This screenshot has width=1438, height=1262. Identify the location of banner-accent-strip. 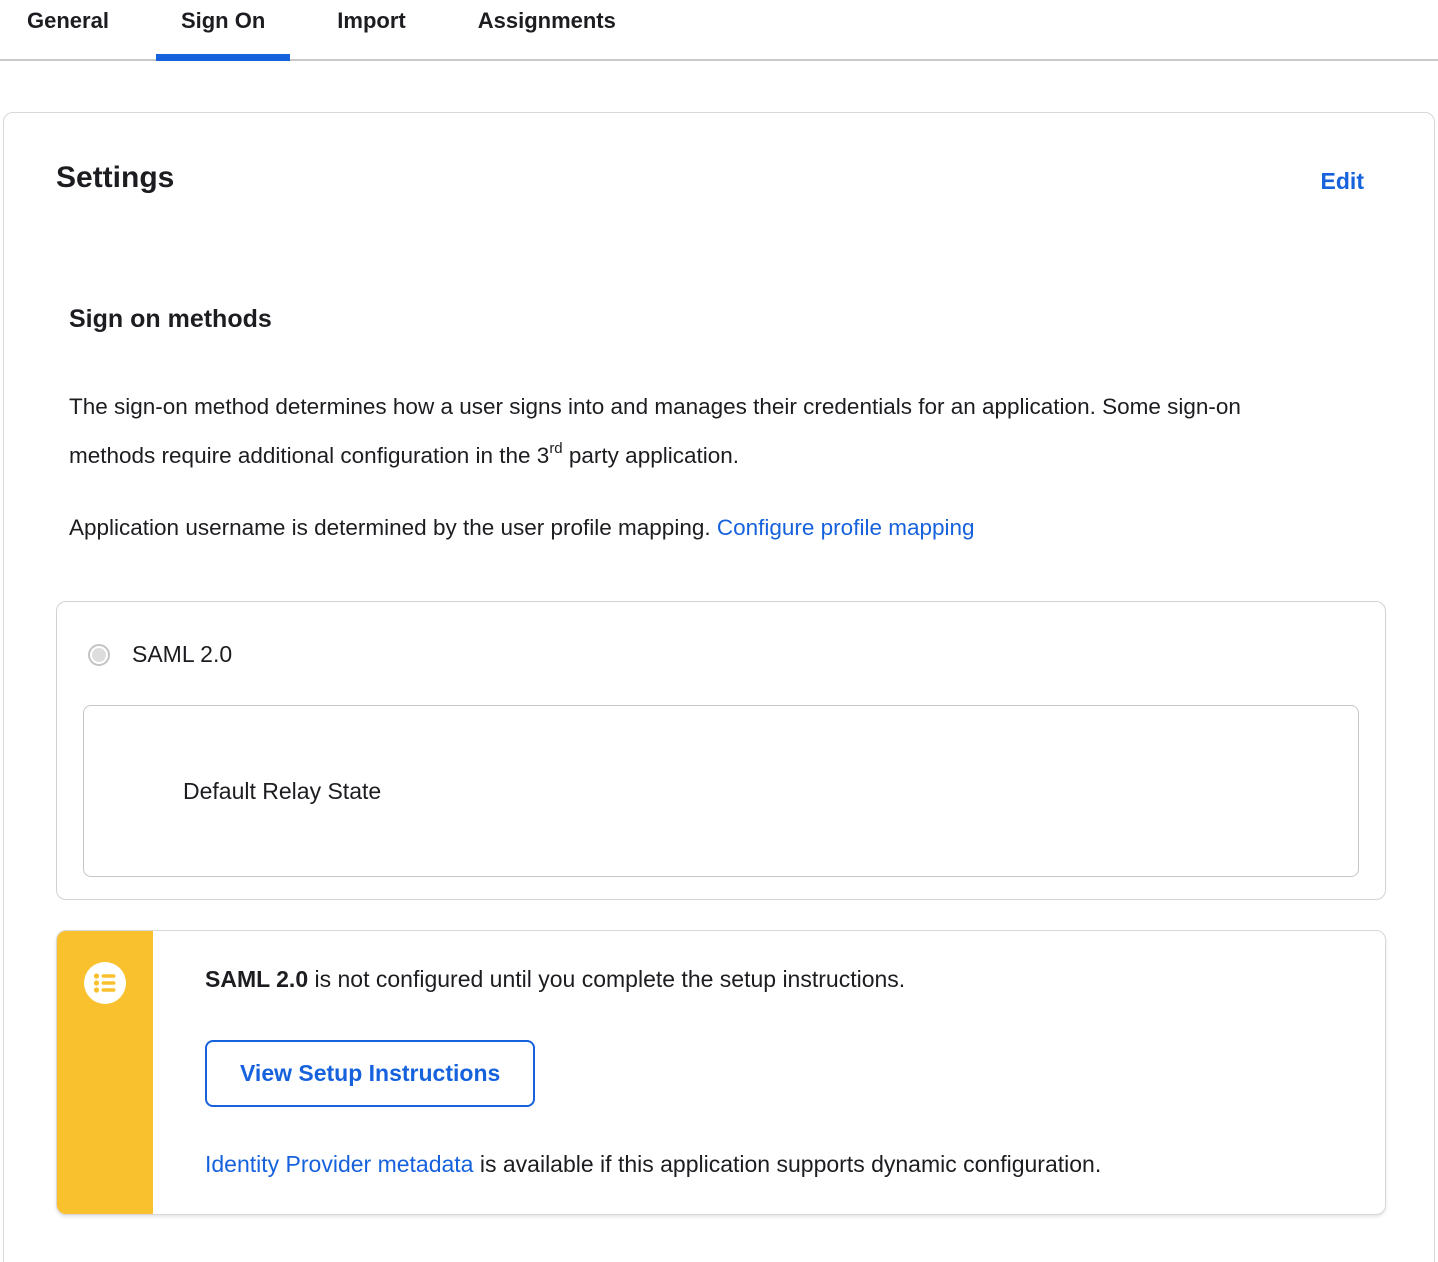
(105, 1072).